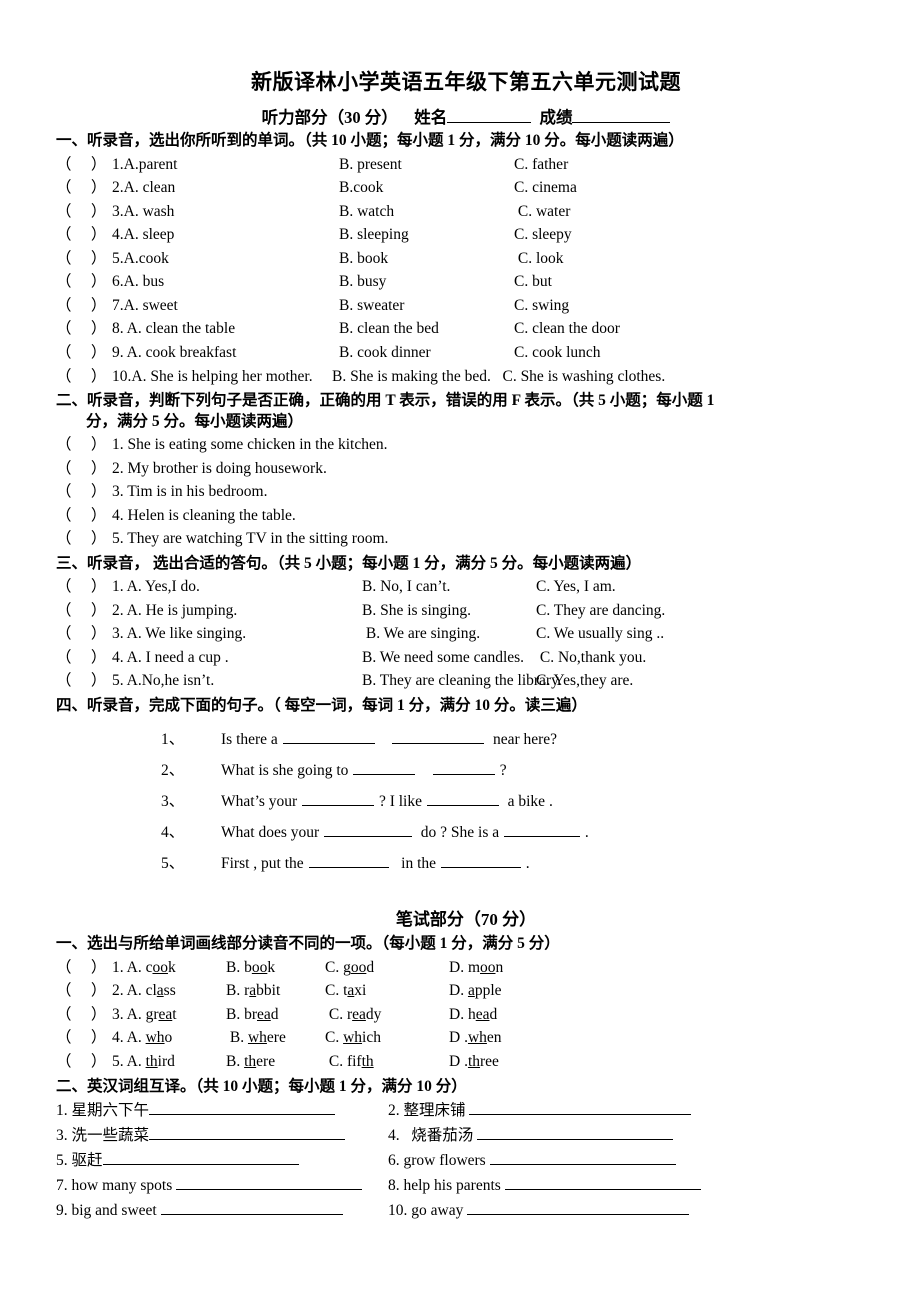 This screenshot has height=1302, width=920. I want to click on option-c: C. taxi, so click(387, 991).